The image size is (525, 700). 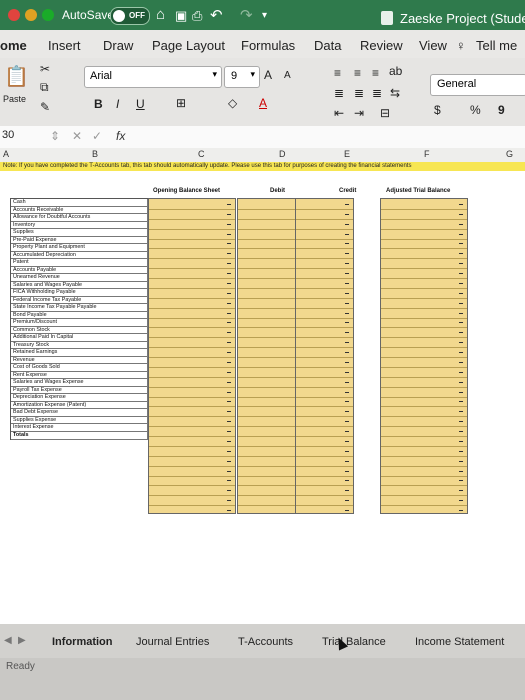 I want to click on align-middle-icon: ≡, so click(x=357, y=73).